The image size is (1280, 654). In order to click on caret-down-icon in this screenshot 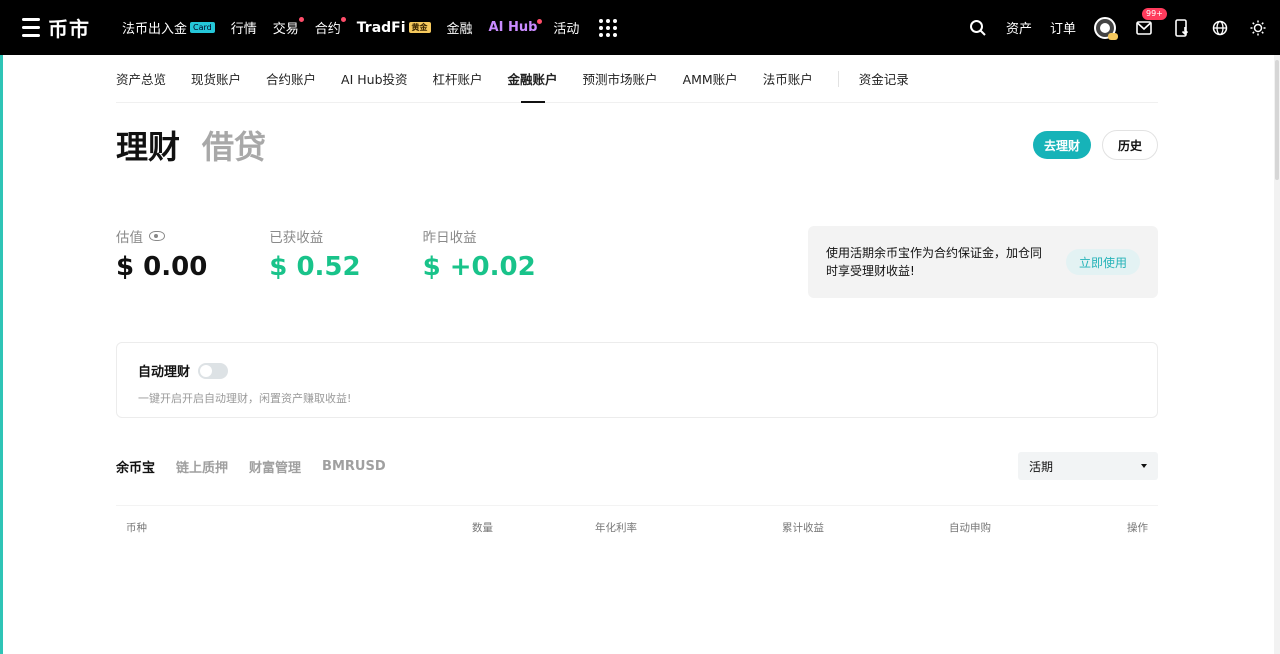, I will do `click(1144, 466)`.